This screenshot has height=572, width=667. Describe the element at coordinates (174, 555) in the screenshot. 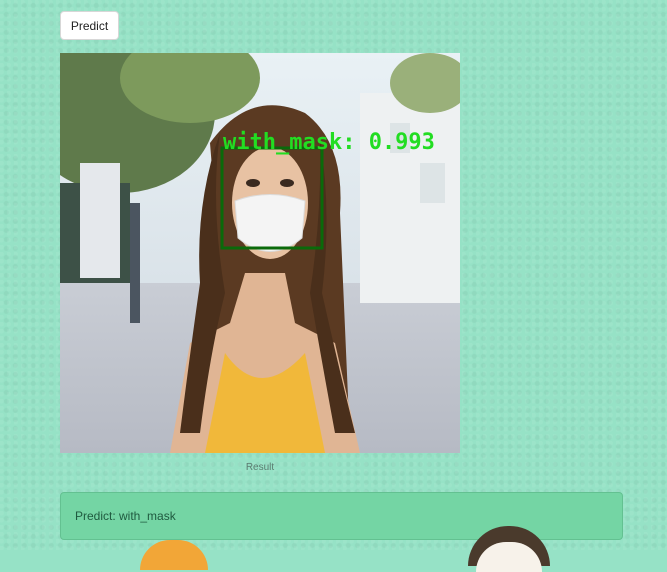

I see `decorative-orange-shape` at that location.